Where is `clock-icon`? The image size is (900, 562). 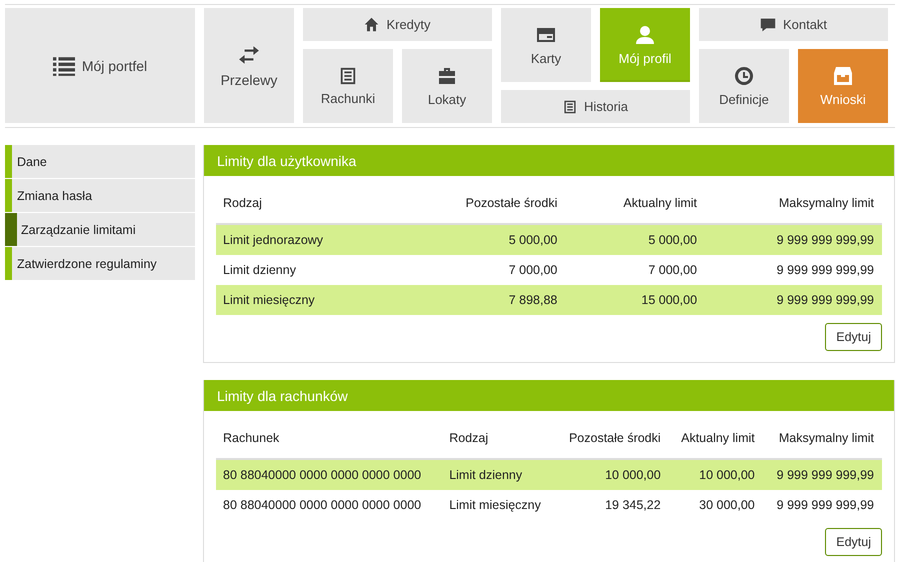 clock-icon is located at coordinates (744, 76).